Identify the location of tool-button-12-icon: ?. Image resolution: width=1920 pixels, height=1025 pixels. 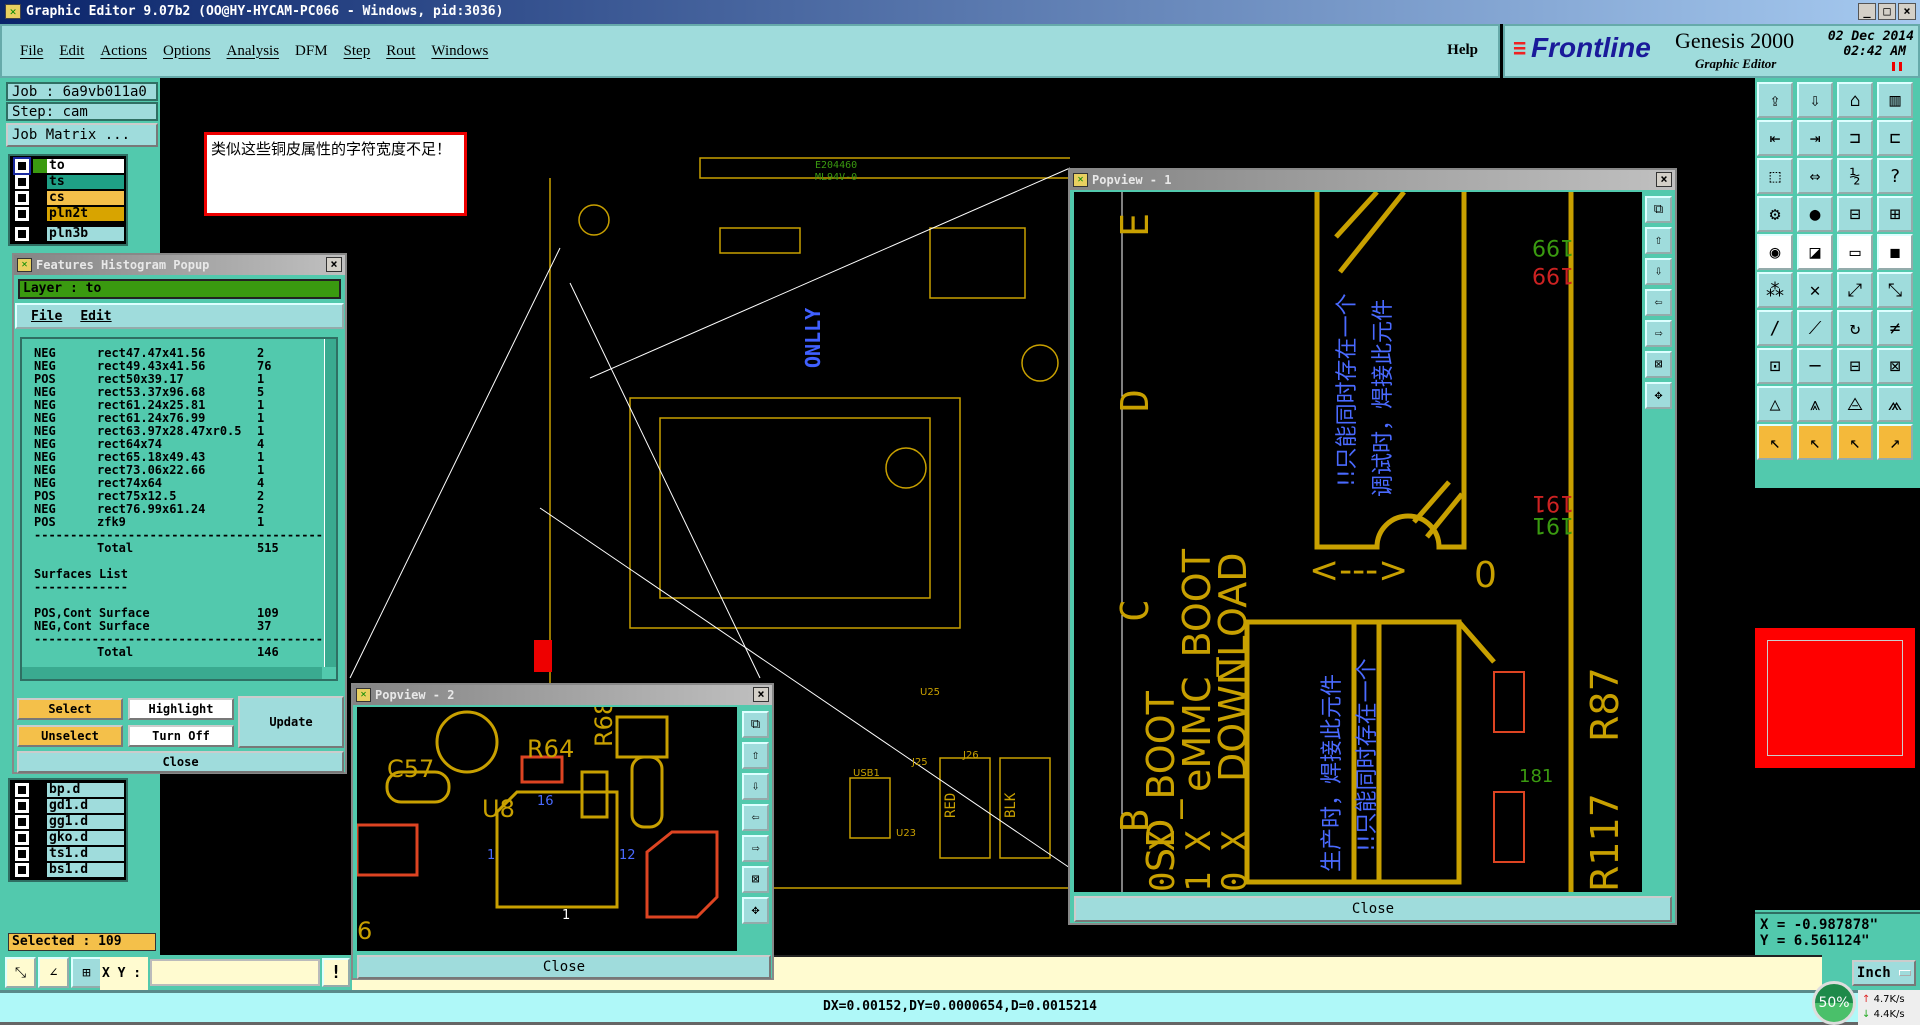
(1895, 176).